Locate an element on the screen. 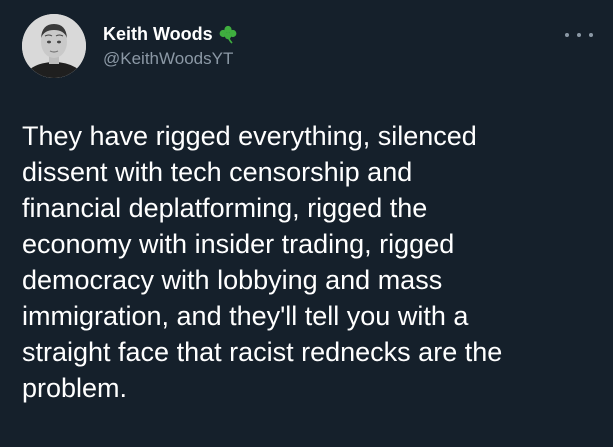 The height and width of the screenshot is (447, 613). avatar is located at coordinates (54, 46).